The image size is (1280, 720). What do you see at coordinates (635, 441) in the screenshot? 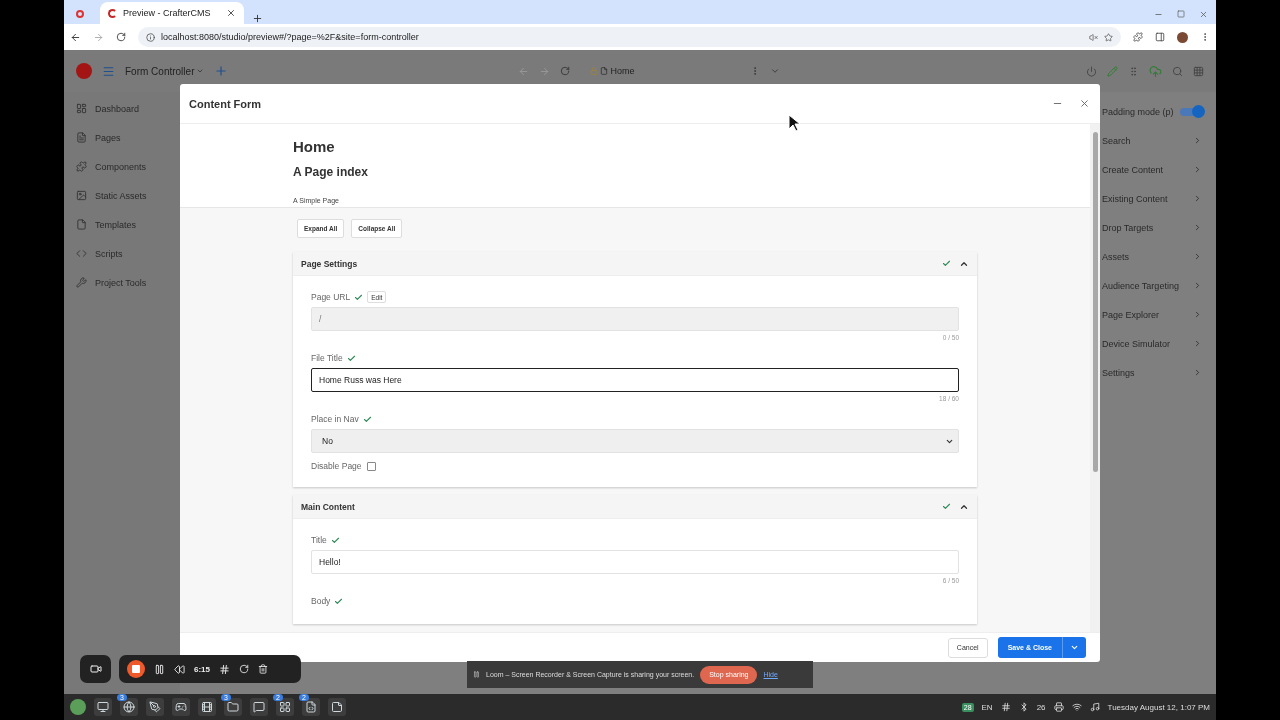
I see `select-field: No` at bounding box center [635, 441].